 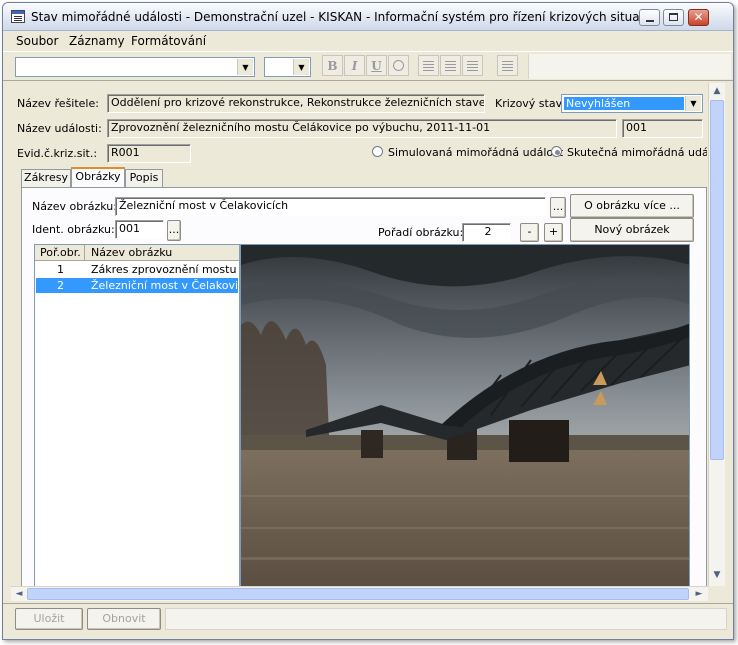 I want to click on align-right-button, so click(x=472, y=65).